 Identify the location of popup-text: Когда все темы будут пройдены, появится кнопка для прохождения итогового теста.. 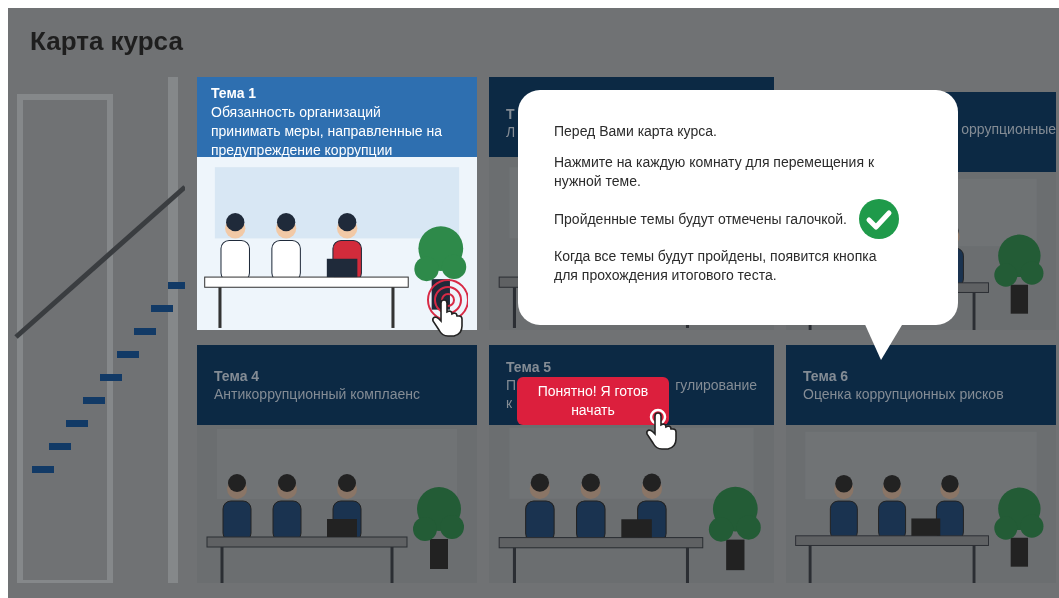
(716, 266).